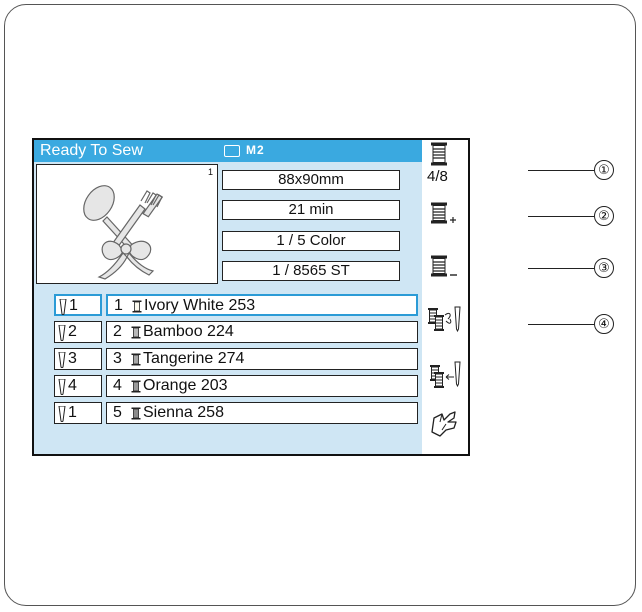  I want to click on spool-plus-icon, so click(443, 213).